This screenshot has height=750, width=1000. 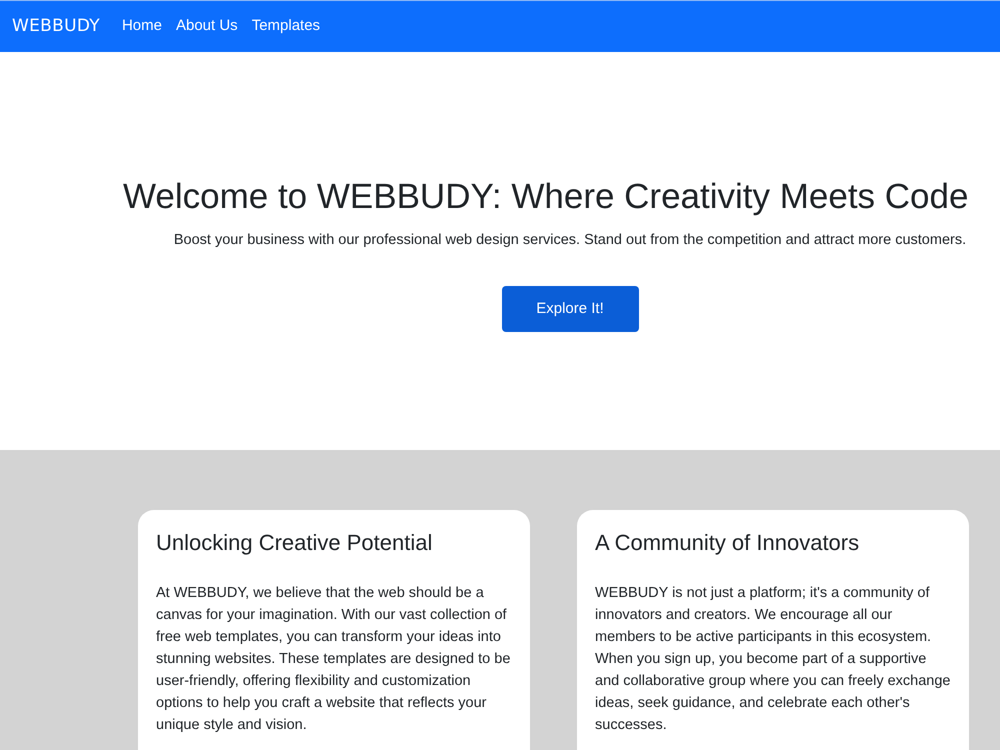 I want to click on nav-link: About Us, so click(x=207, y=26).